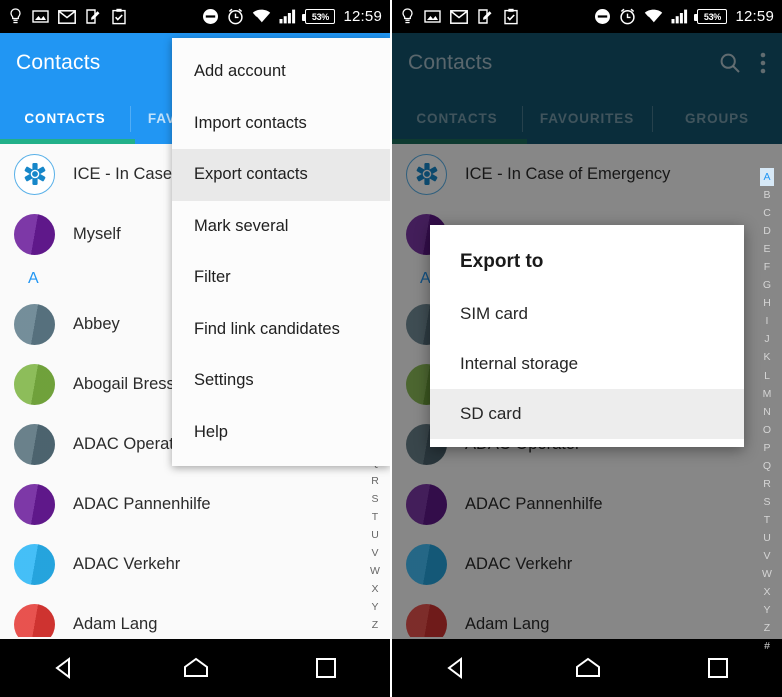 This screenshot has height=697, width=782. I want to click on alphabet-index-letter: I, so click(767, 321).